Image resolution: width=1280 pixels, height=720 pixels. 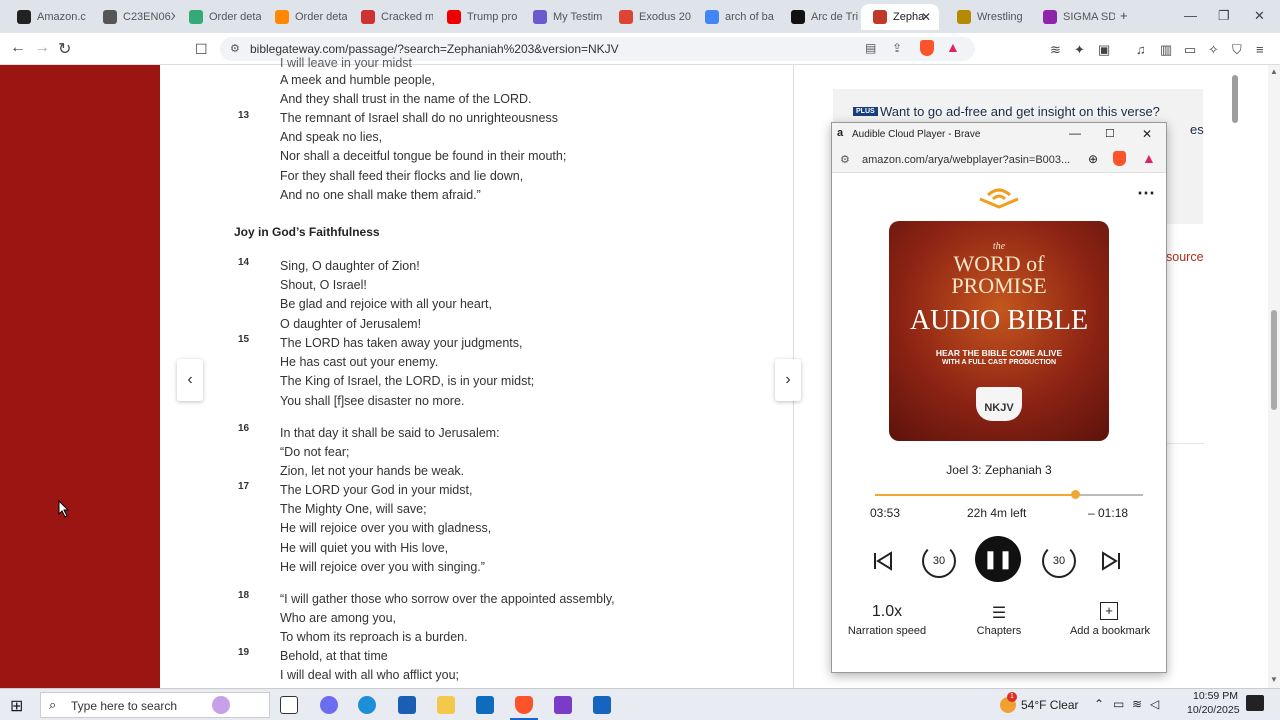 What do you see at coordinates (997, 513) in the screenshot?
I see `time-left: 22h 4m left` at bounding box center [997, 513].